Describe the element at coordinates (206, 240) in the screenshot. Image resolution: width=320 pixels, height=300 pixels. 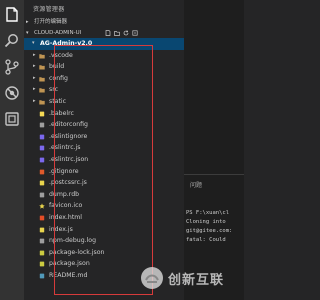
I see `terminal-line: fatal: Could` at that location.